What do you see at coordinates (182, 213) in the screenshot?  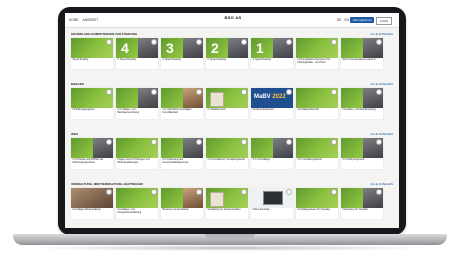 I see `card-text: Beratung und Verwaltung` at bounding box center [182, 213].